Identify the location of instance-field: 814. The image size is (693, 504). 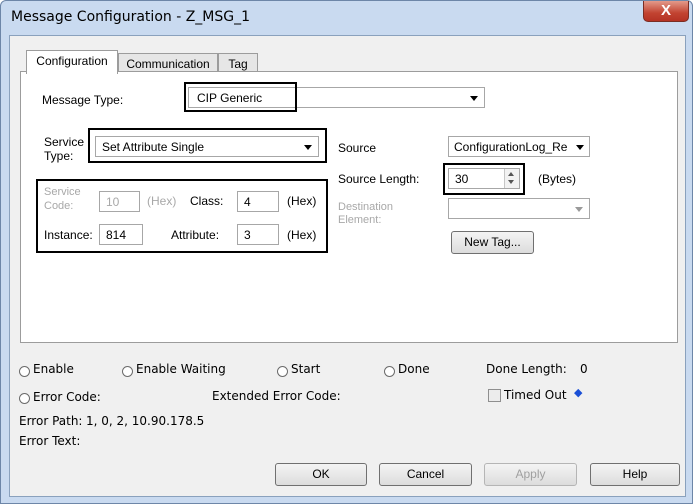
(121, 234).